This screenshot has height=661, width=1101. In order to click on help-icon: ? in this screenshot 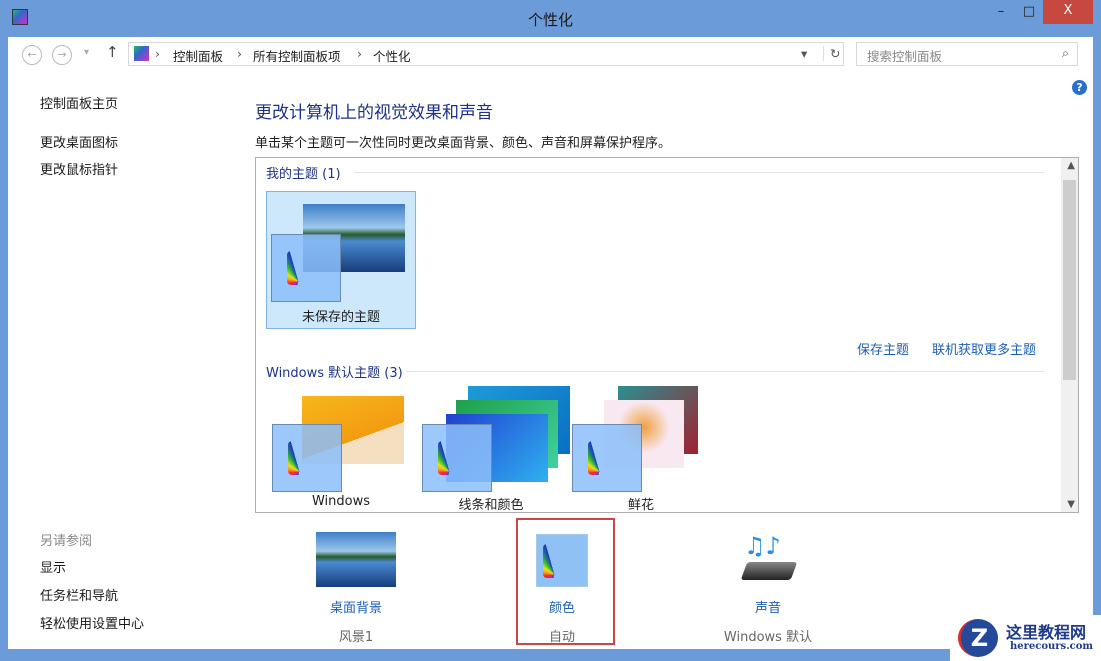, I will do `click(1079, 87)`.